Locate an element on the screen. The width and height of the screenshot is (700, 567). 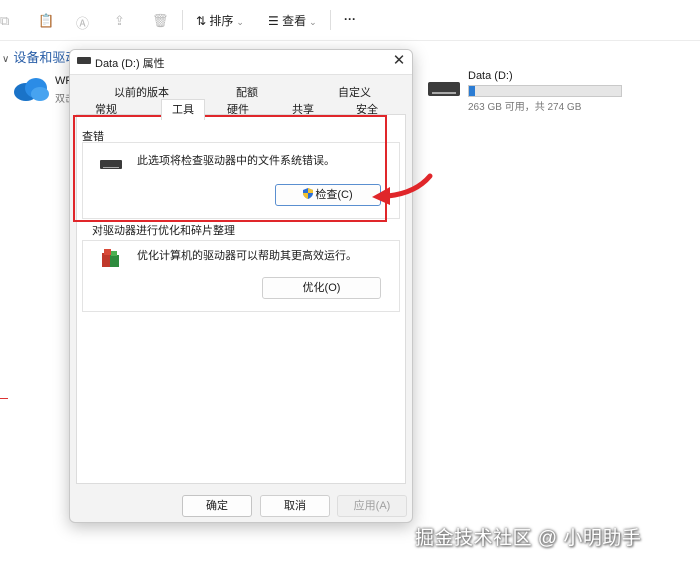
tab-tools: 工具 is located at coordinates (183, 109).